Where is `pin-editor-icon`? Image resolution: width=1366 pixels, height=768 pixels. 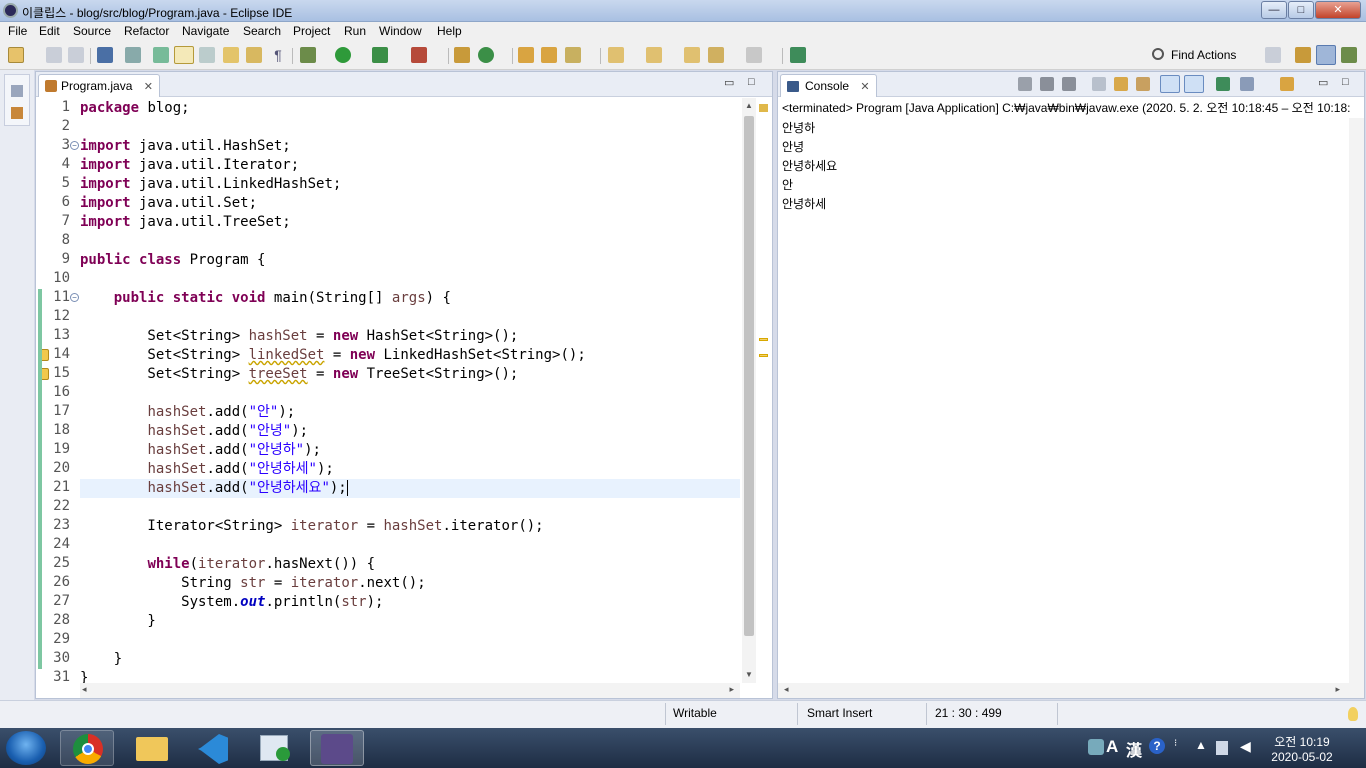
pin-editor-icon is located at coordinates (798, 55).